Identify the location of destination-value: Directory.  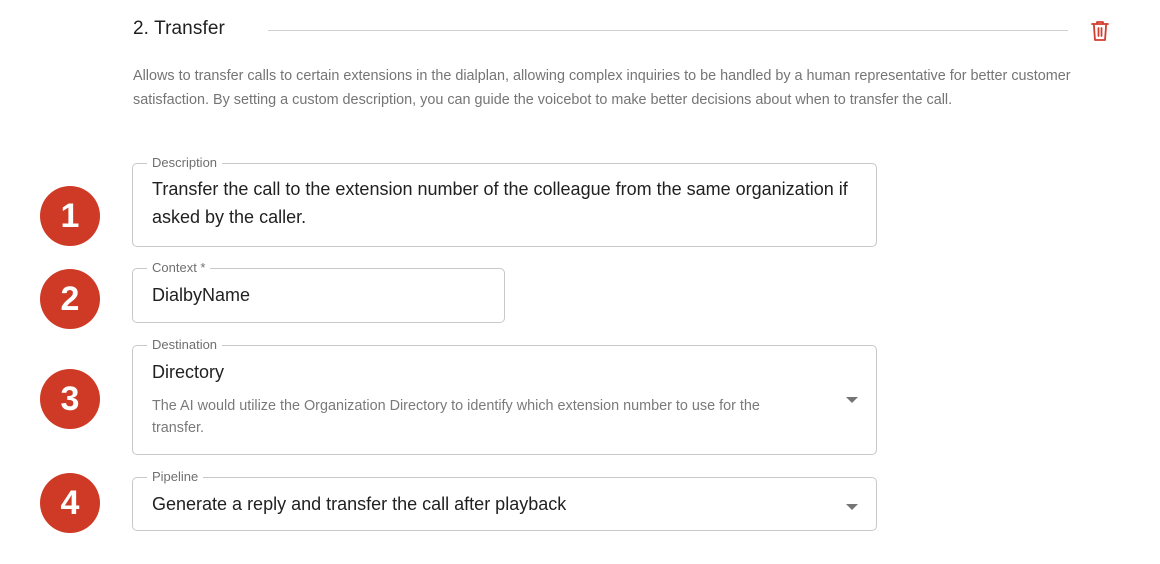
(188, 372).